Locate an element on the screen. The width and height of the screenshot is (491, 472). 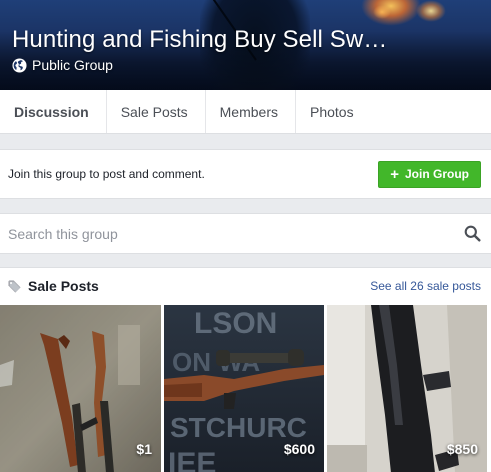
tab-photos: Photos is located at coordinates (333, 111).